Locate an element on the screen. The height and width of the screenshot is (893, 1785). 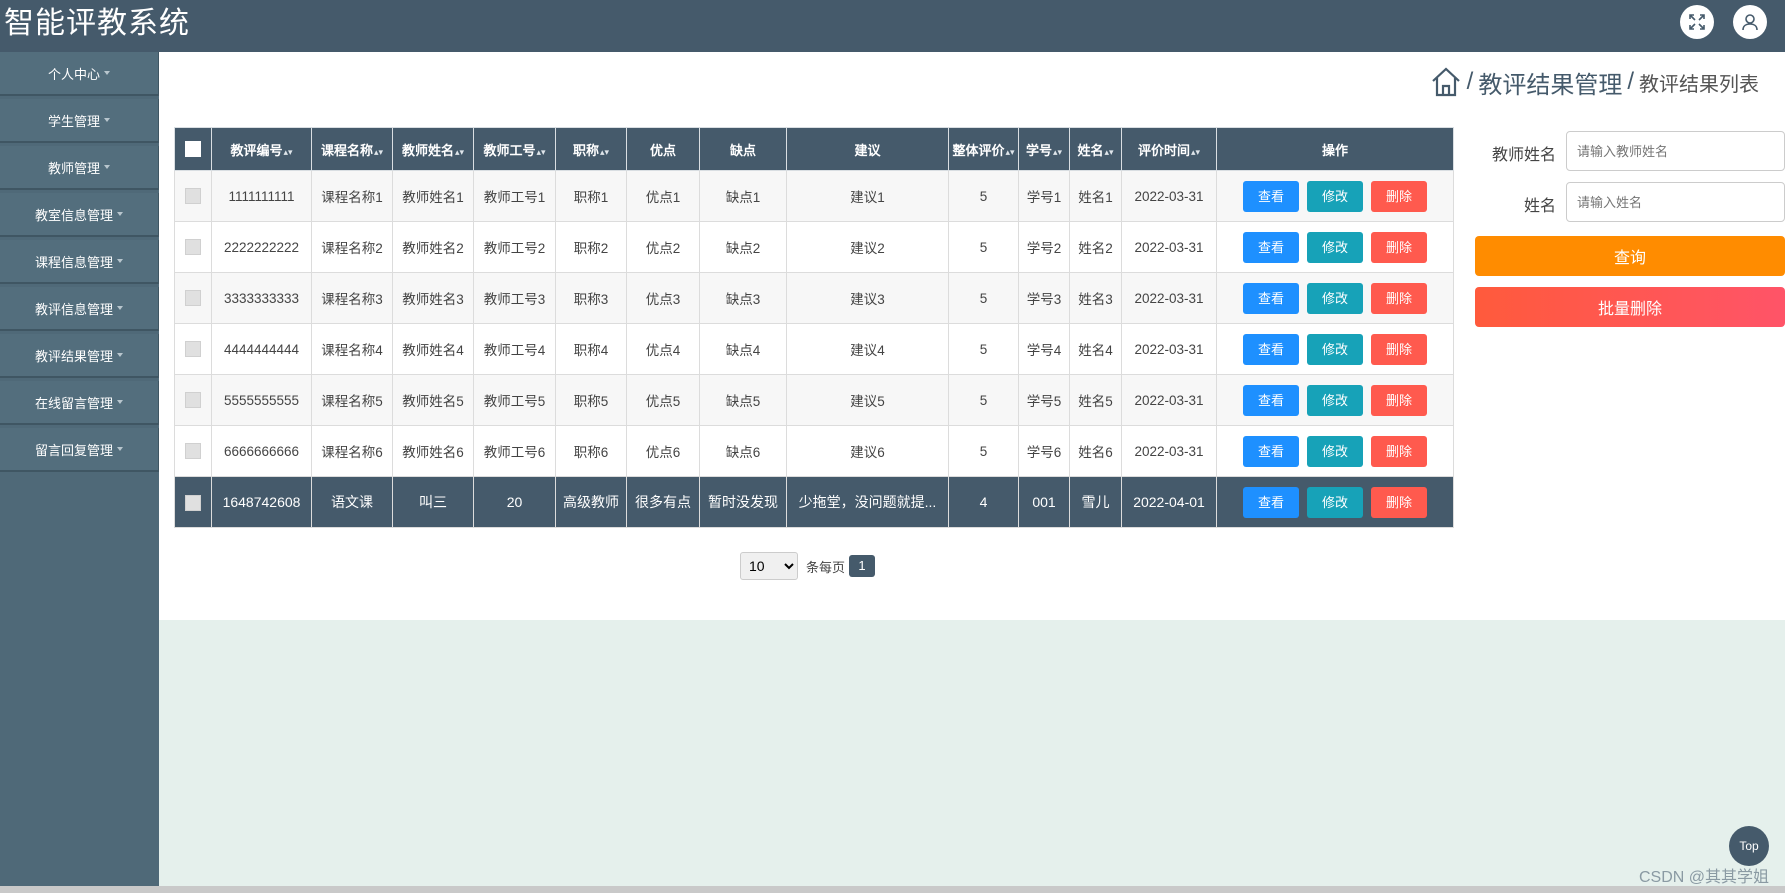
per-page-label: 条每页 is located at coordinates (826, 567).